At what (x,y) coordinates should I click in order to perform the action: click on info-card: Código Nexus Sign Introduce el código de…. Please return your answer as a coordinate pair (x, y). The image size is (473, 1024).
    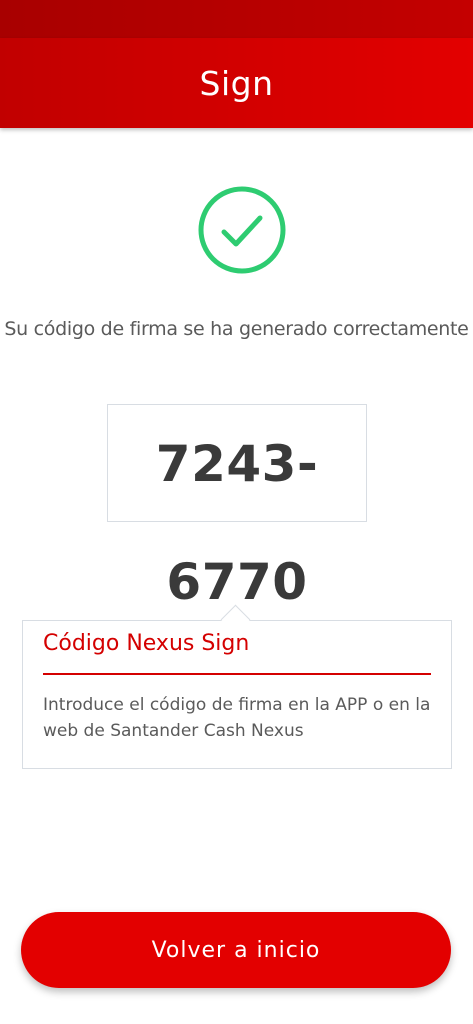
    Looking at the image, I should click on (237, 686).